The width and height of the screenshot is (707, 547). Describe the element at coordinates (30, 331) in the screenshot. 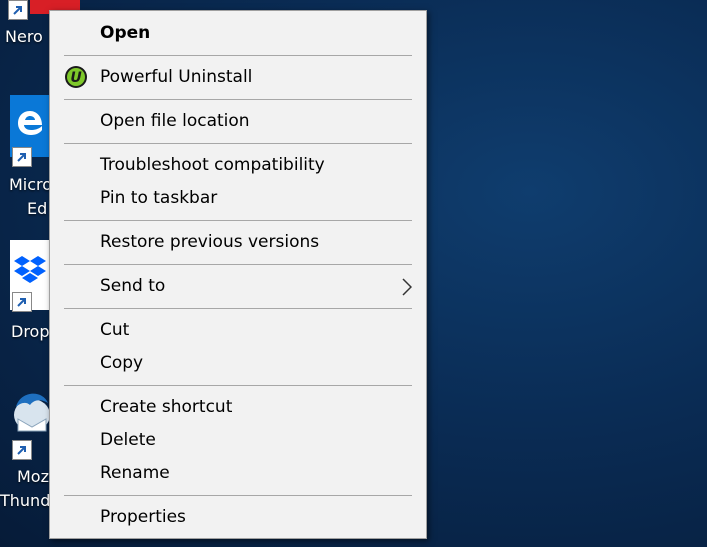

I see `desktop-icon-label: Drop` at that location.